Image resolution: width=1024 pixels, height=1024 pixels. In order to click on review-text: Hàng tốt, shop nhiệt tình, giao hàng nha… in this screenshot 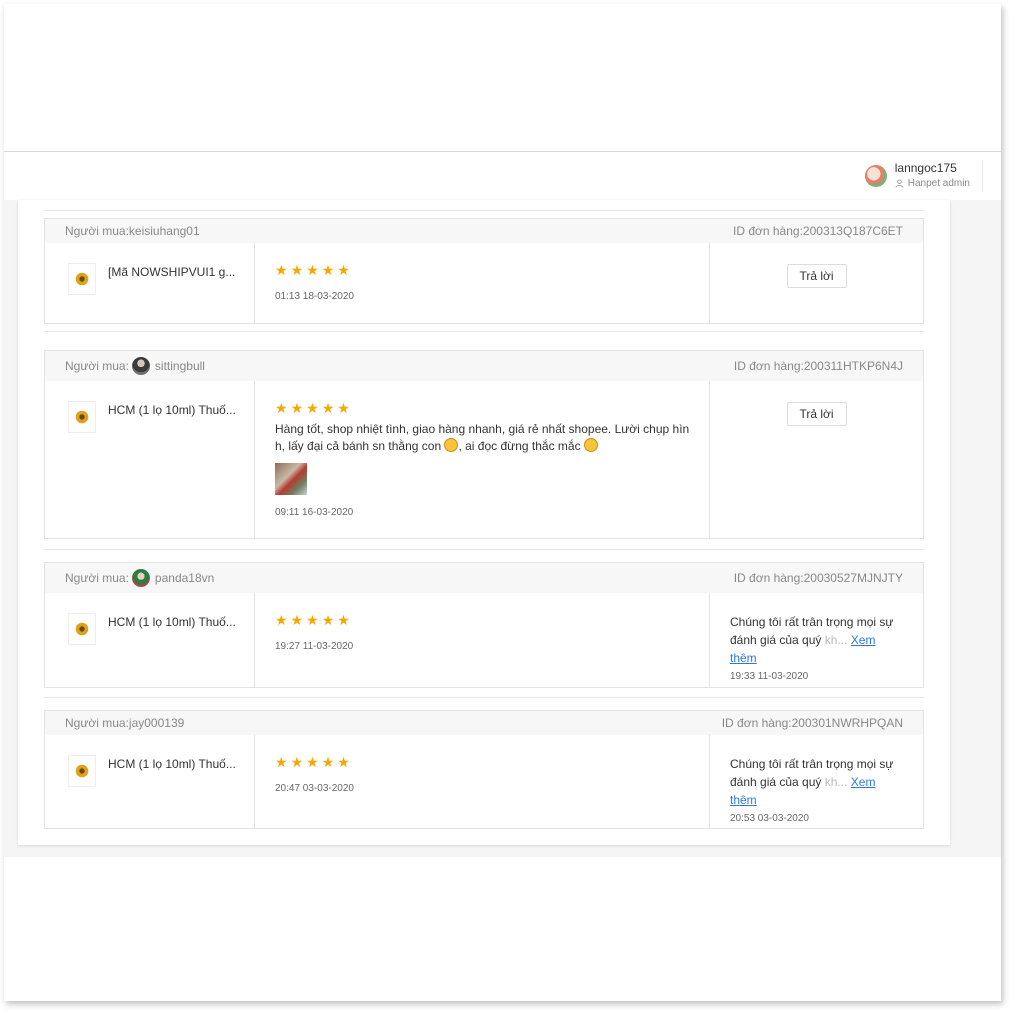, I will do `click(485, 438)`.